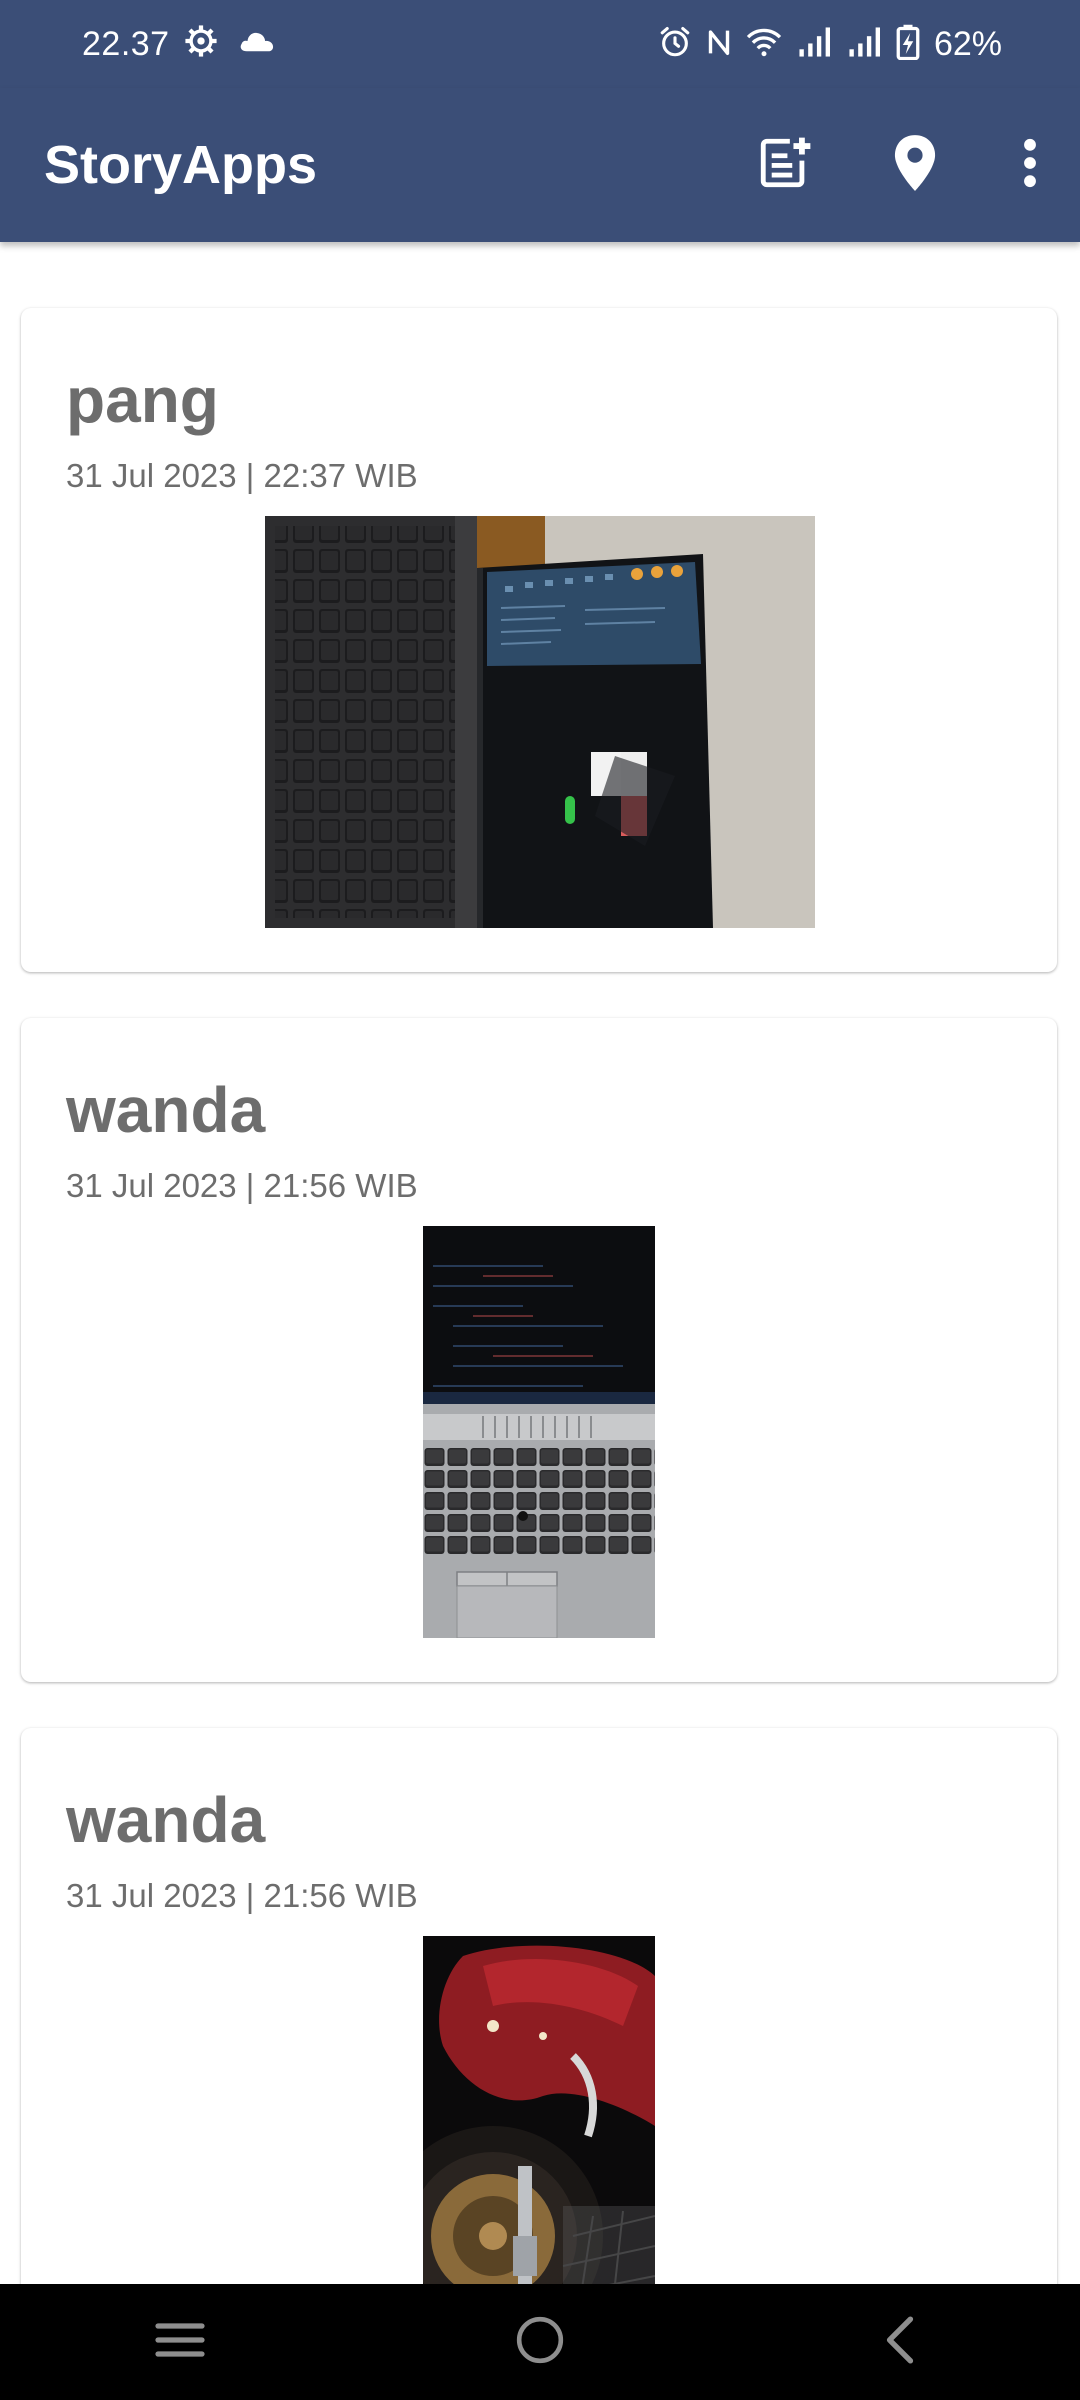  I want to click on more-vert-icon, so click(1030, 165).